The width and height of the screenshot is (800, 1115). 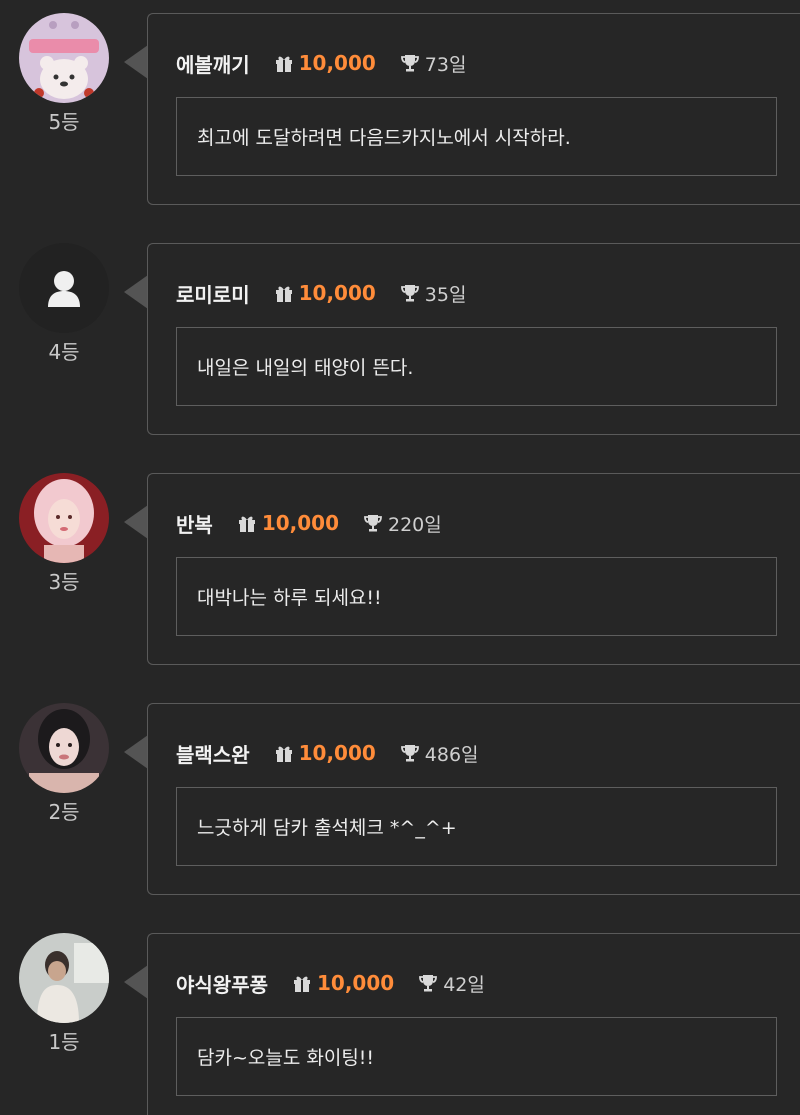 I want to click on attendance-days: 486일, so click(x=451, y=754).